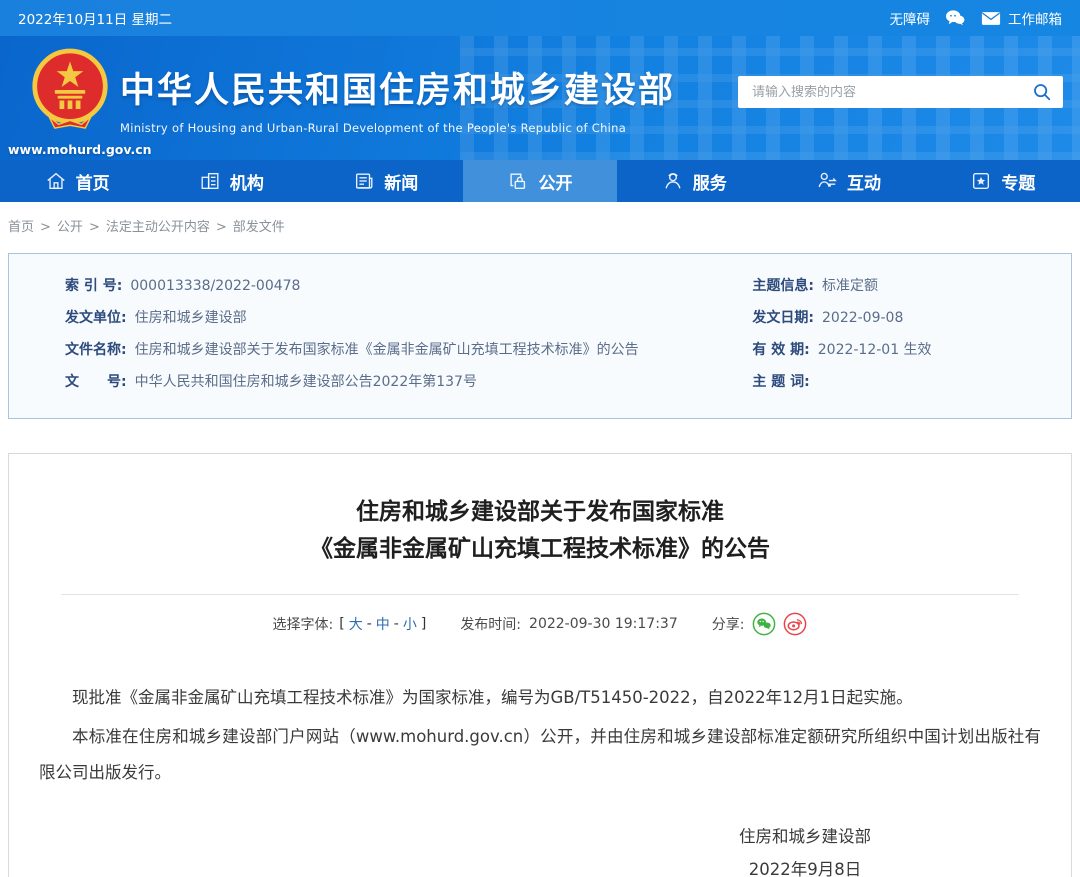 The image size is (1080, 877). Describe the element at coordinates (874, 350) in the screenshot. I see `meta-value: 2022-12-01 生效` at that location.